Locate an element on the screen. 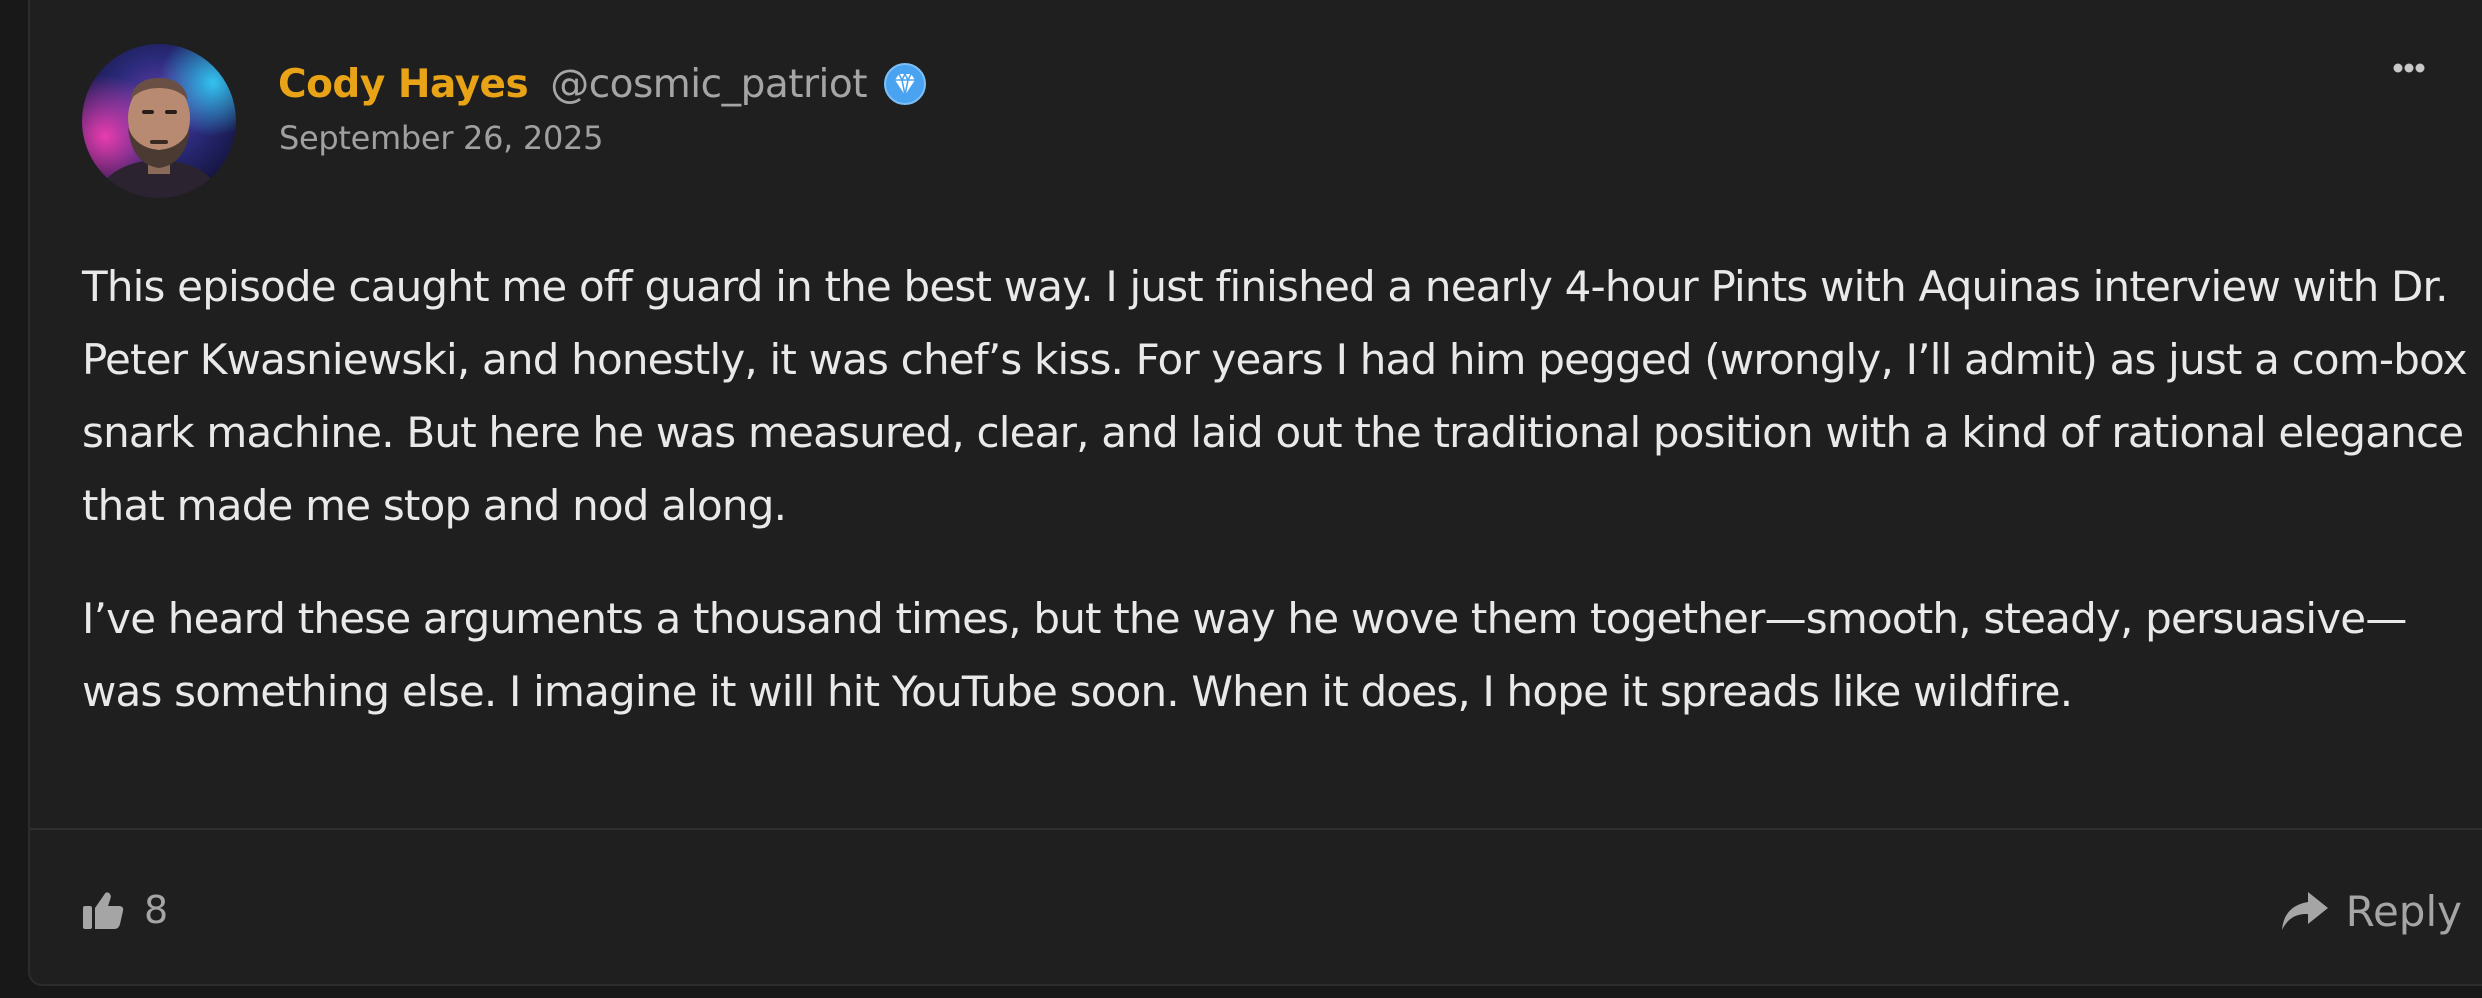  avatar is located at coordinates (159, 121).